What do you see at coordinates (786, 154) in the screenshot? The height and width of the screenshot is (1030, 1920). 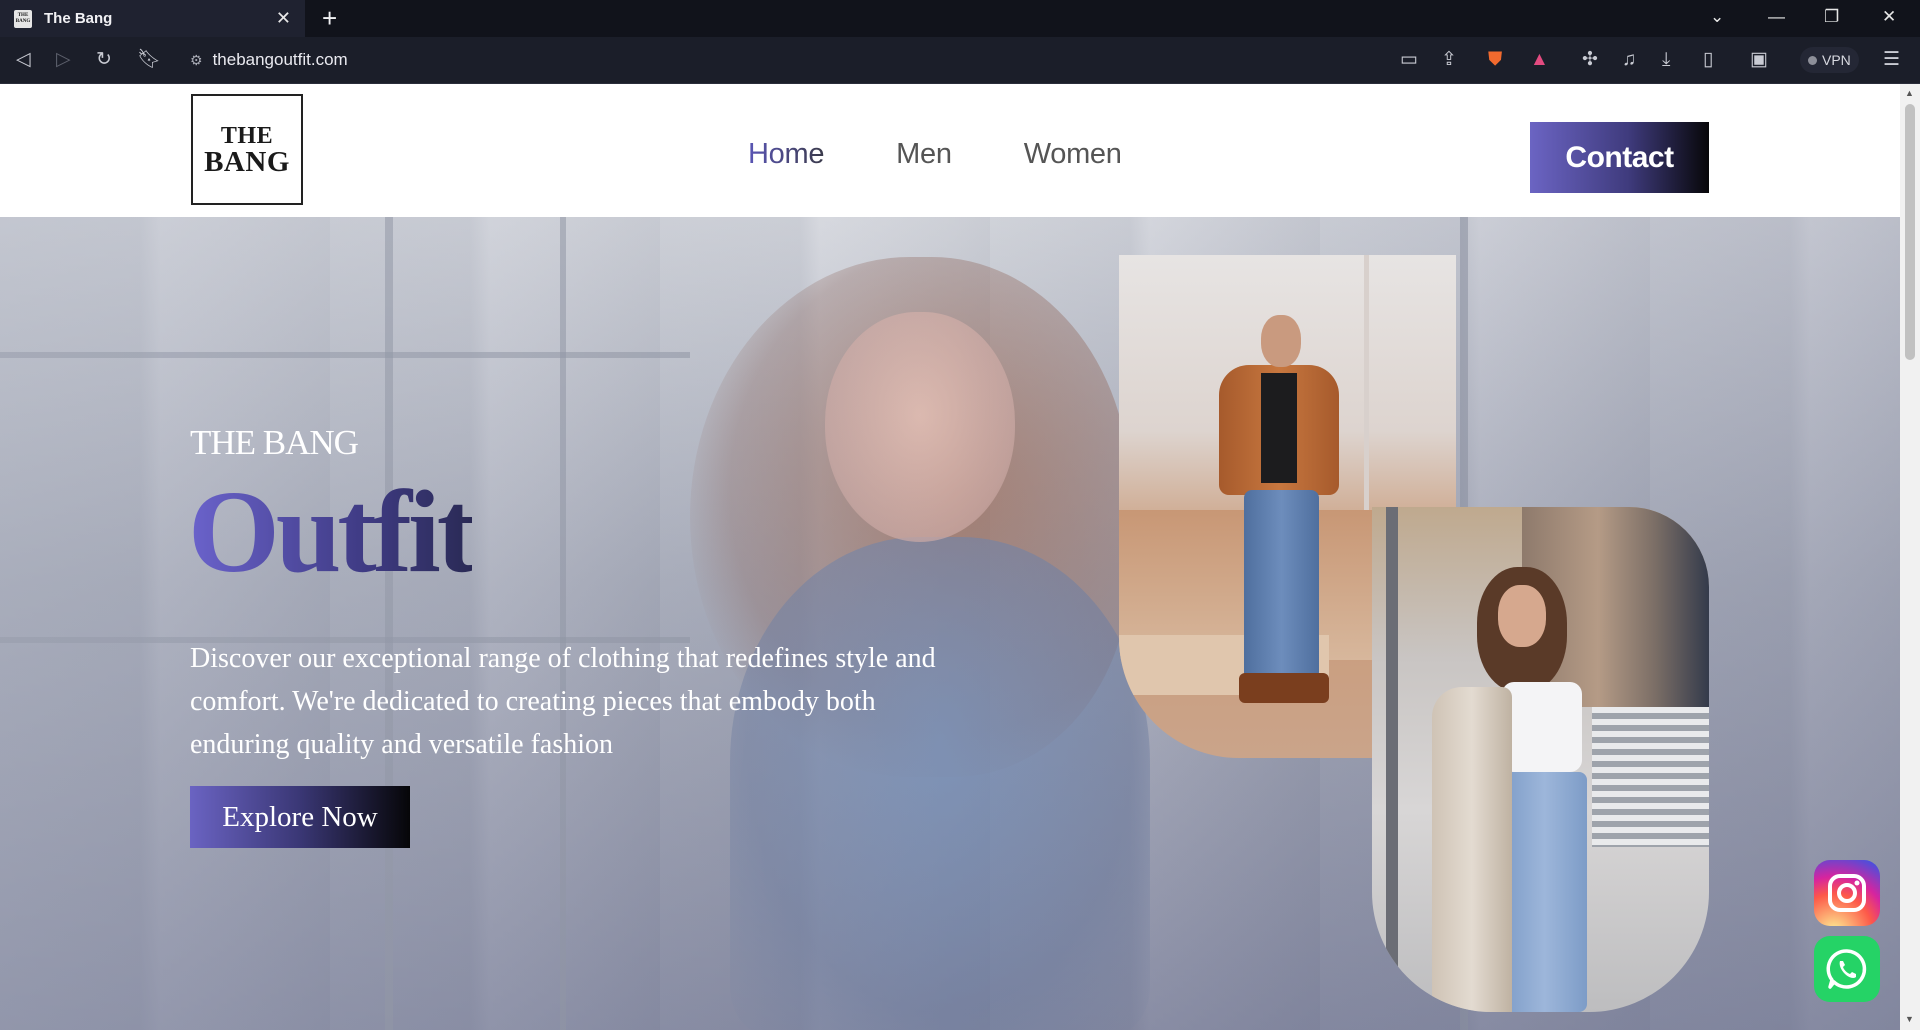 I see `nav-link-home: Home` at bounding box center [786, 154].